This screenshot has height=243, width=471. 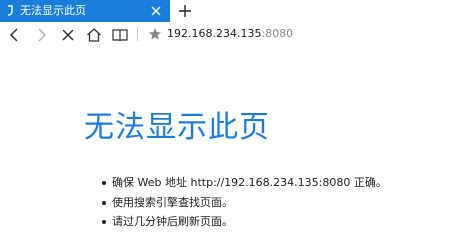 I want to click on address-bar: 192.168.234.135:8080, so click(x=230, y=34).